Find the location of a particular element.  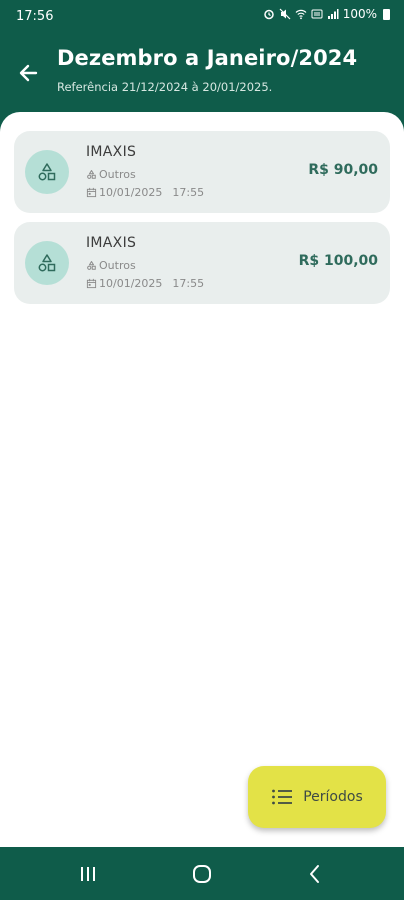

battery-icon is located at coordinates (386, 14).